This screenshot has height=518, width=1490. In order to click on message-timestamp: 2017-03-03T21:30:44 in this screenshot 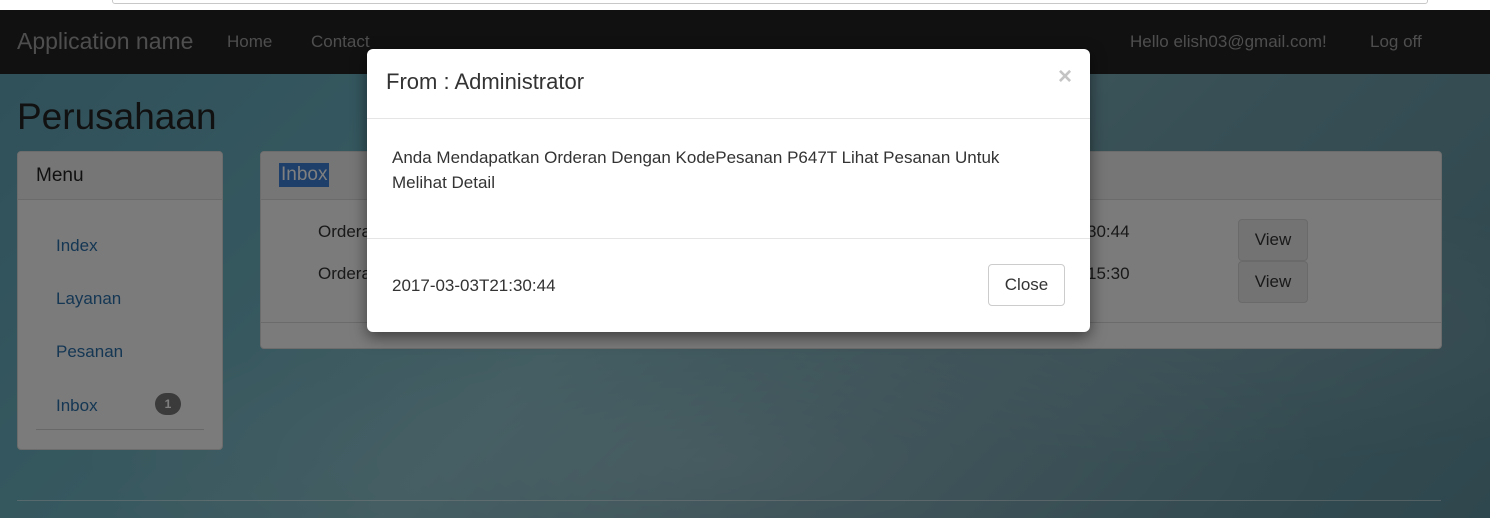, I will do `click(474, 285)`.